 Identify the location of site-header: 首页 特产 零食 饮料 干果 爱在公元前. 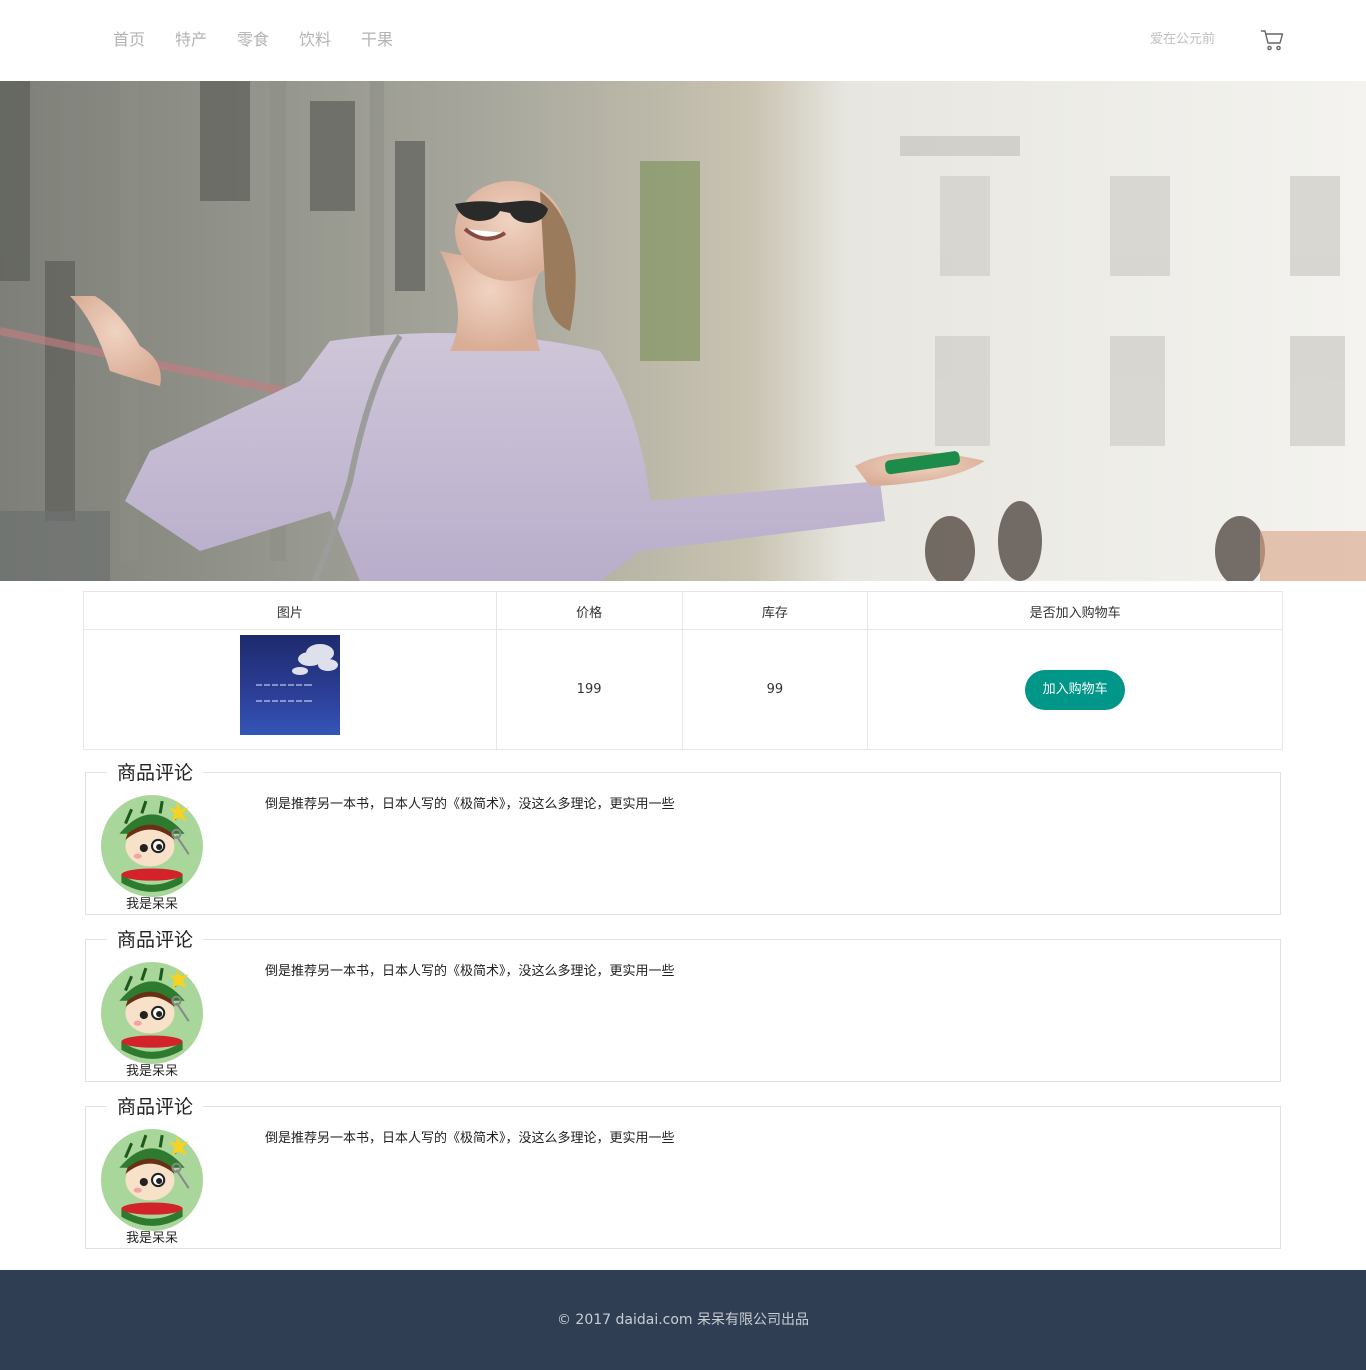
(683, 40).